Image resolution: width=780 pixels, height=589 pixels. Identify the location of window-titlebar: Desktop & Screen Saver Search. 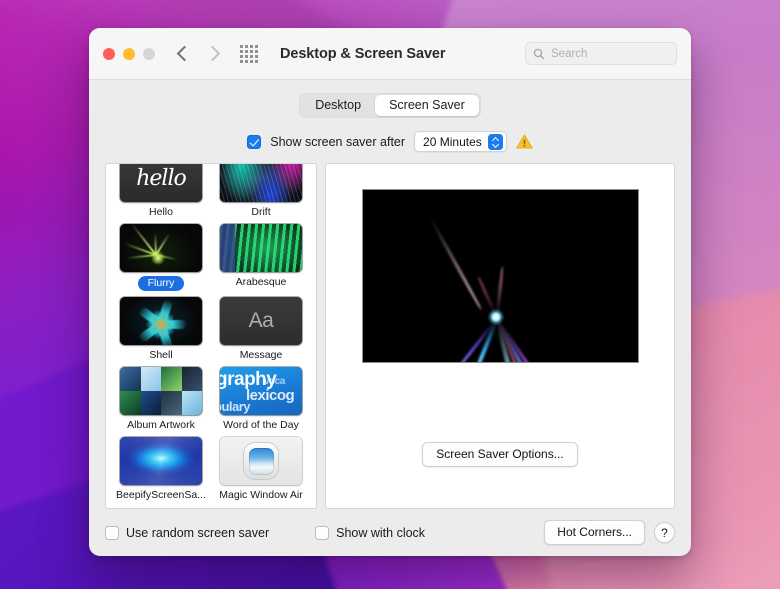
(390, 54).